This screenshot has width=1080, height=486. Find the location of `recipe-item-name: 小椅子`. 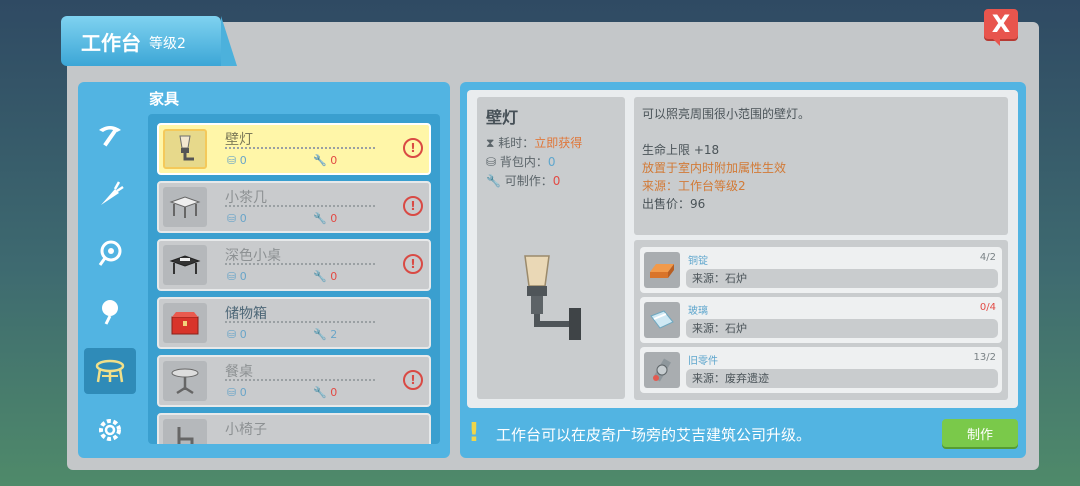

recipe-item-name: 小椅子 is located at coordinates (246, 430).